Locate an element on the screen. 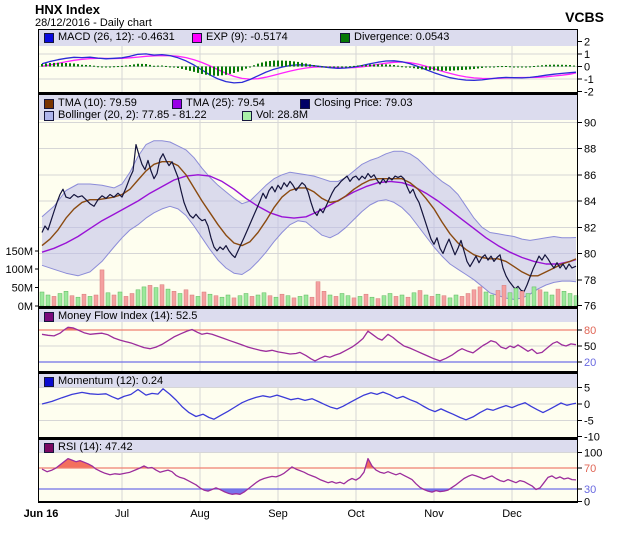  rsi-color-swatch is located at coordinates (49, 447).